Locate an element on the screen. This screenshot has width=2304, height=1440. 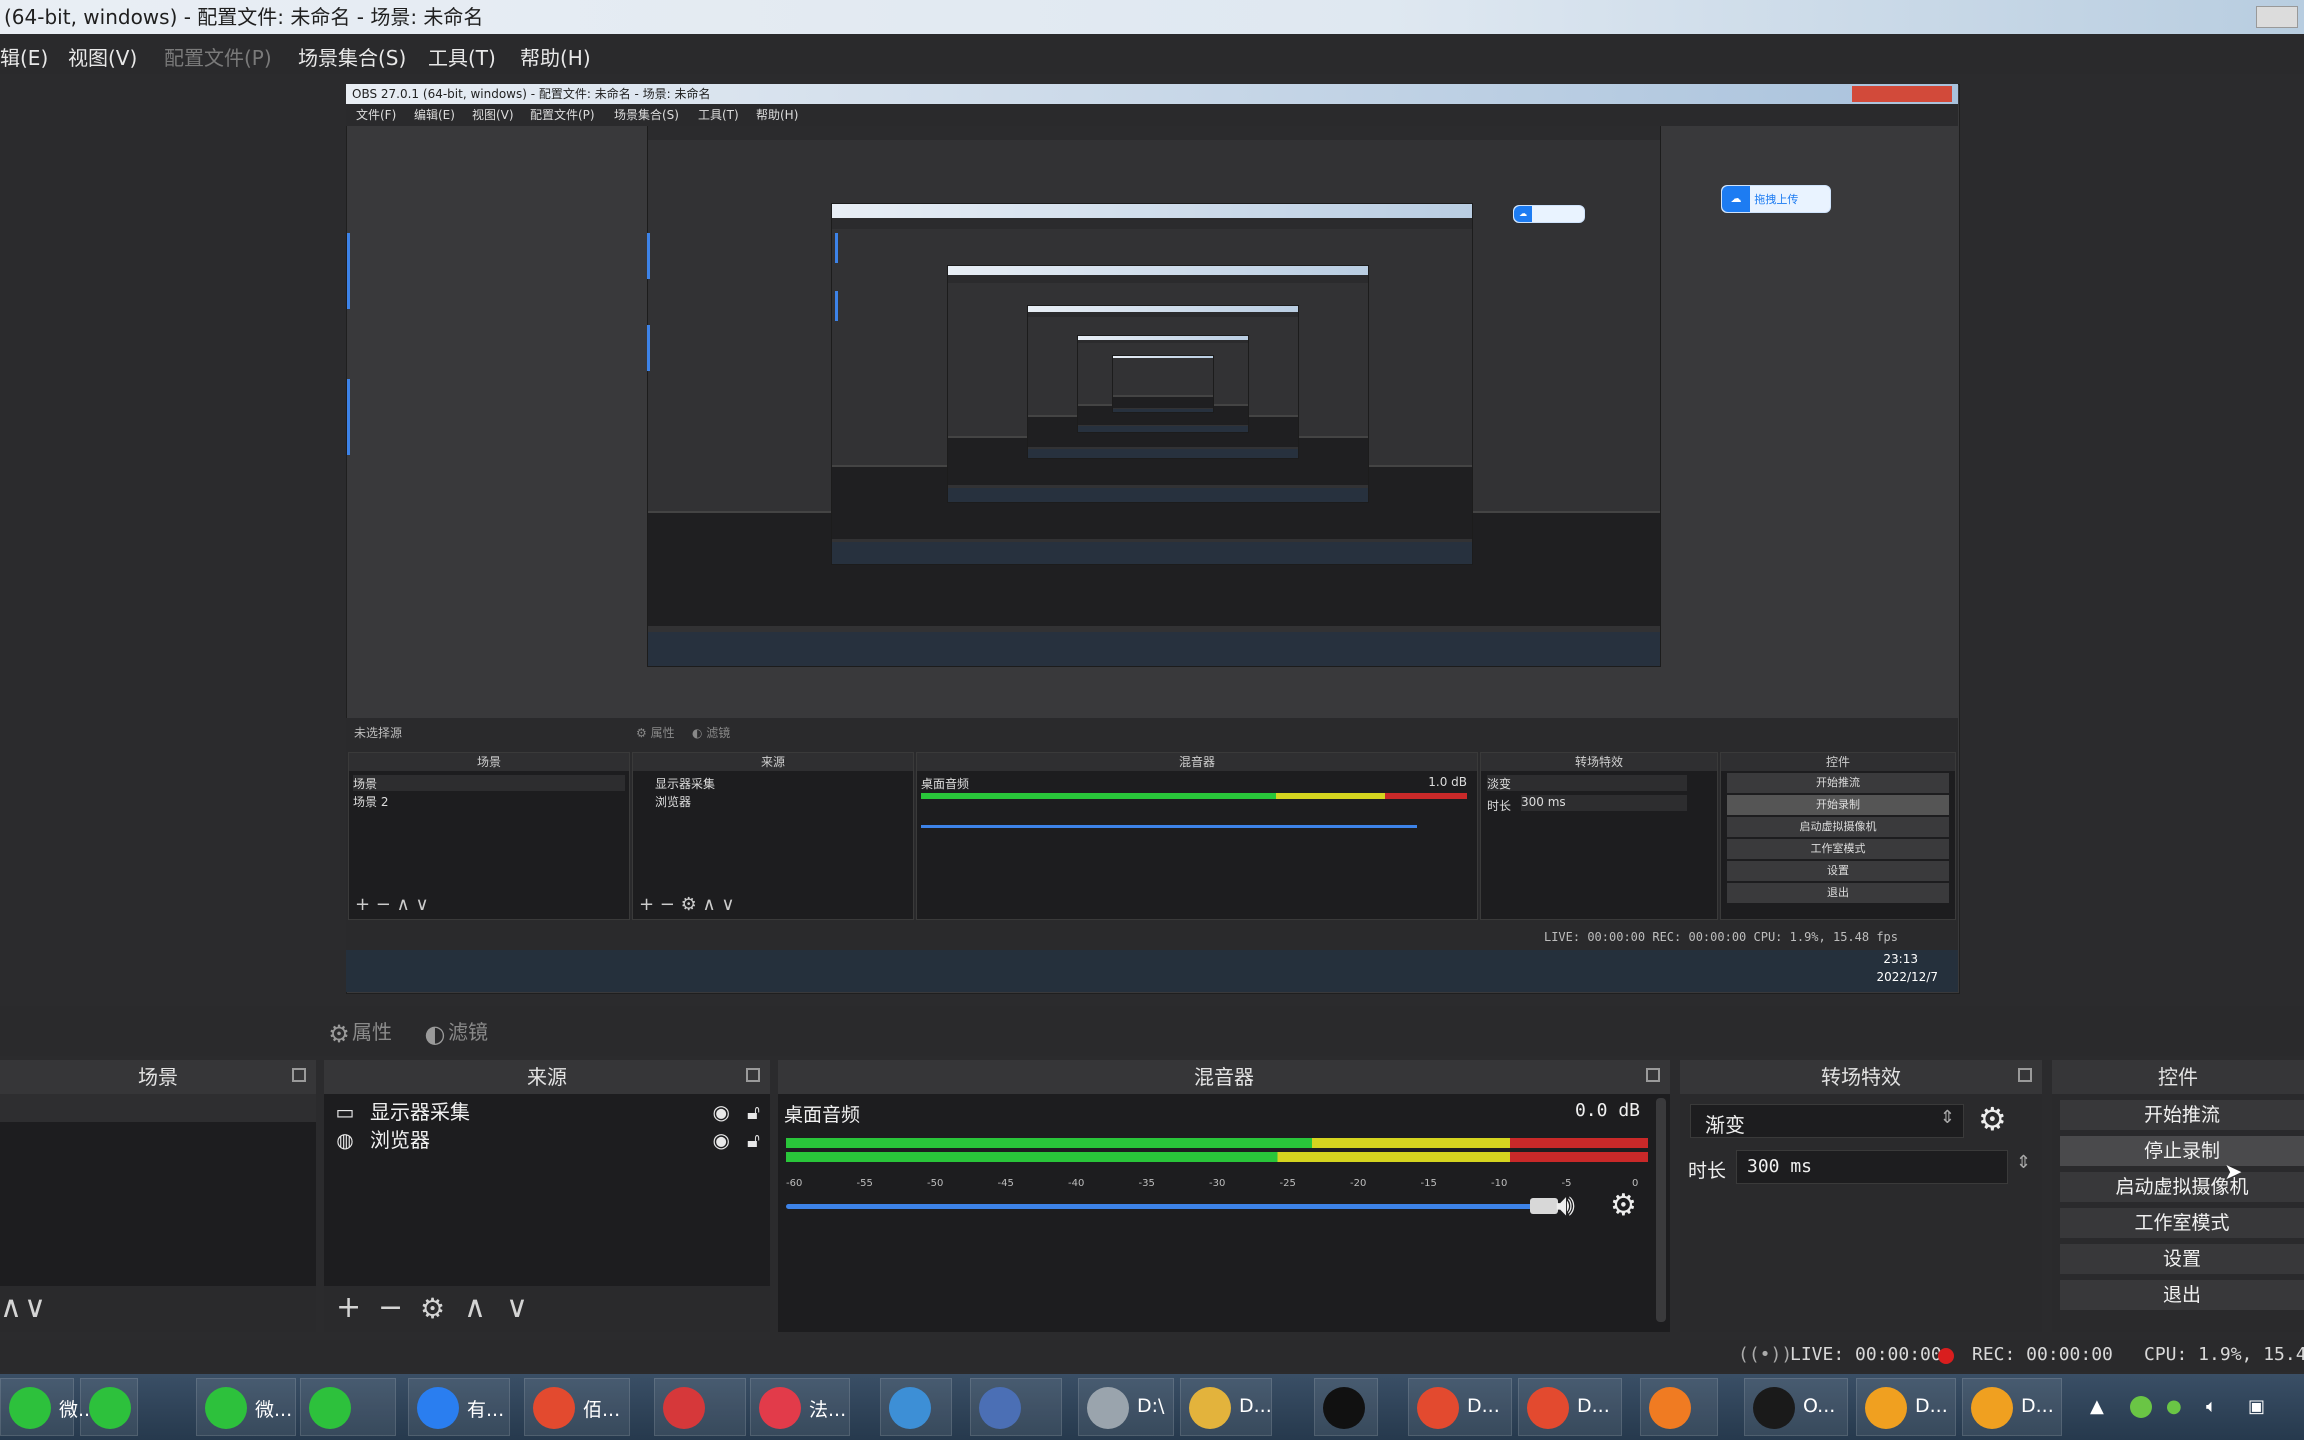
live-signal-icon: ((•)) is located at coordinates (1765, 1354).